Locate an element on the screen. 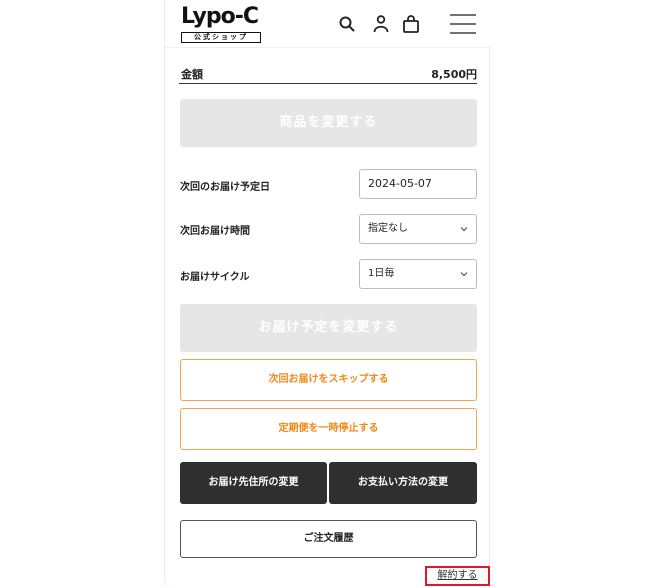 This screenshot has width=654, height=588. change-address-button: お届け先住所の変更 is located at coordinates (253, 483).